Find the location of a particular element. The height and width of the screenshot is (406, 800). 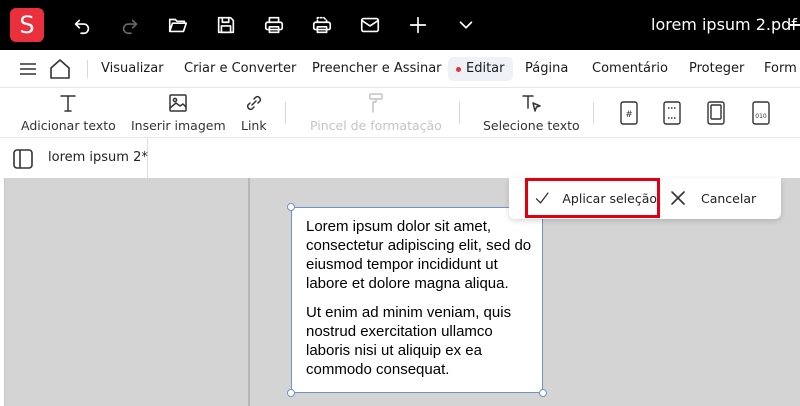

check-icon is located at coordinates (542, 198).